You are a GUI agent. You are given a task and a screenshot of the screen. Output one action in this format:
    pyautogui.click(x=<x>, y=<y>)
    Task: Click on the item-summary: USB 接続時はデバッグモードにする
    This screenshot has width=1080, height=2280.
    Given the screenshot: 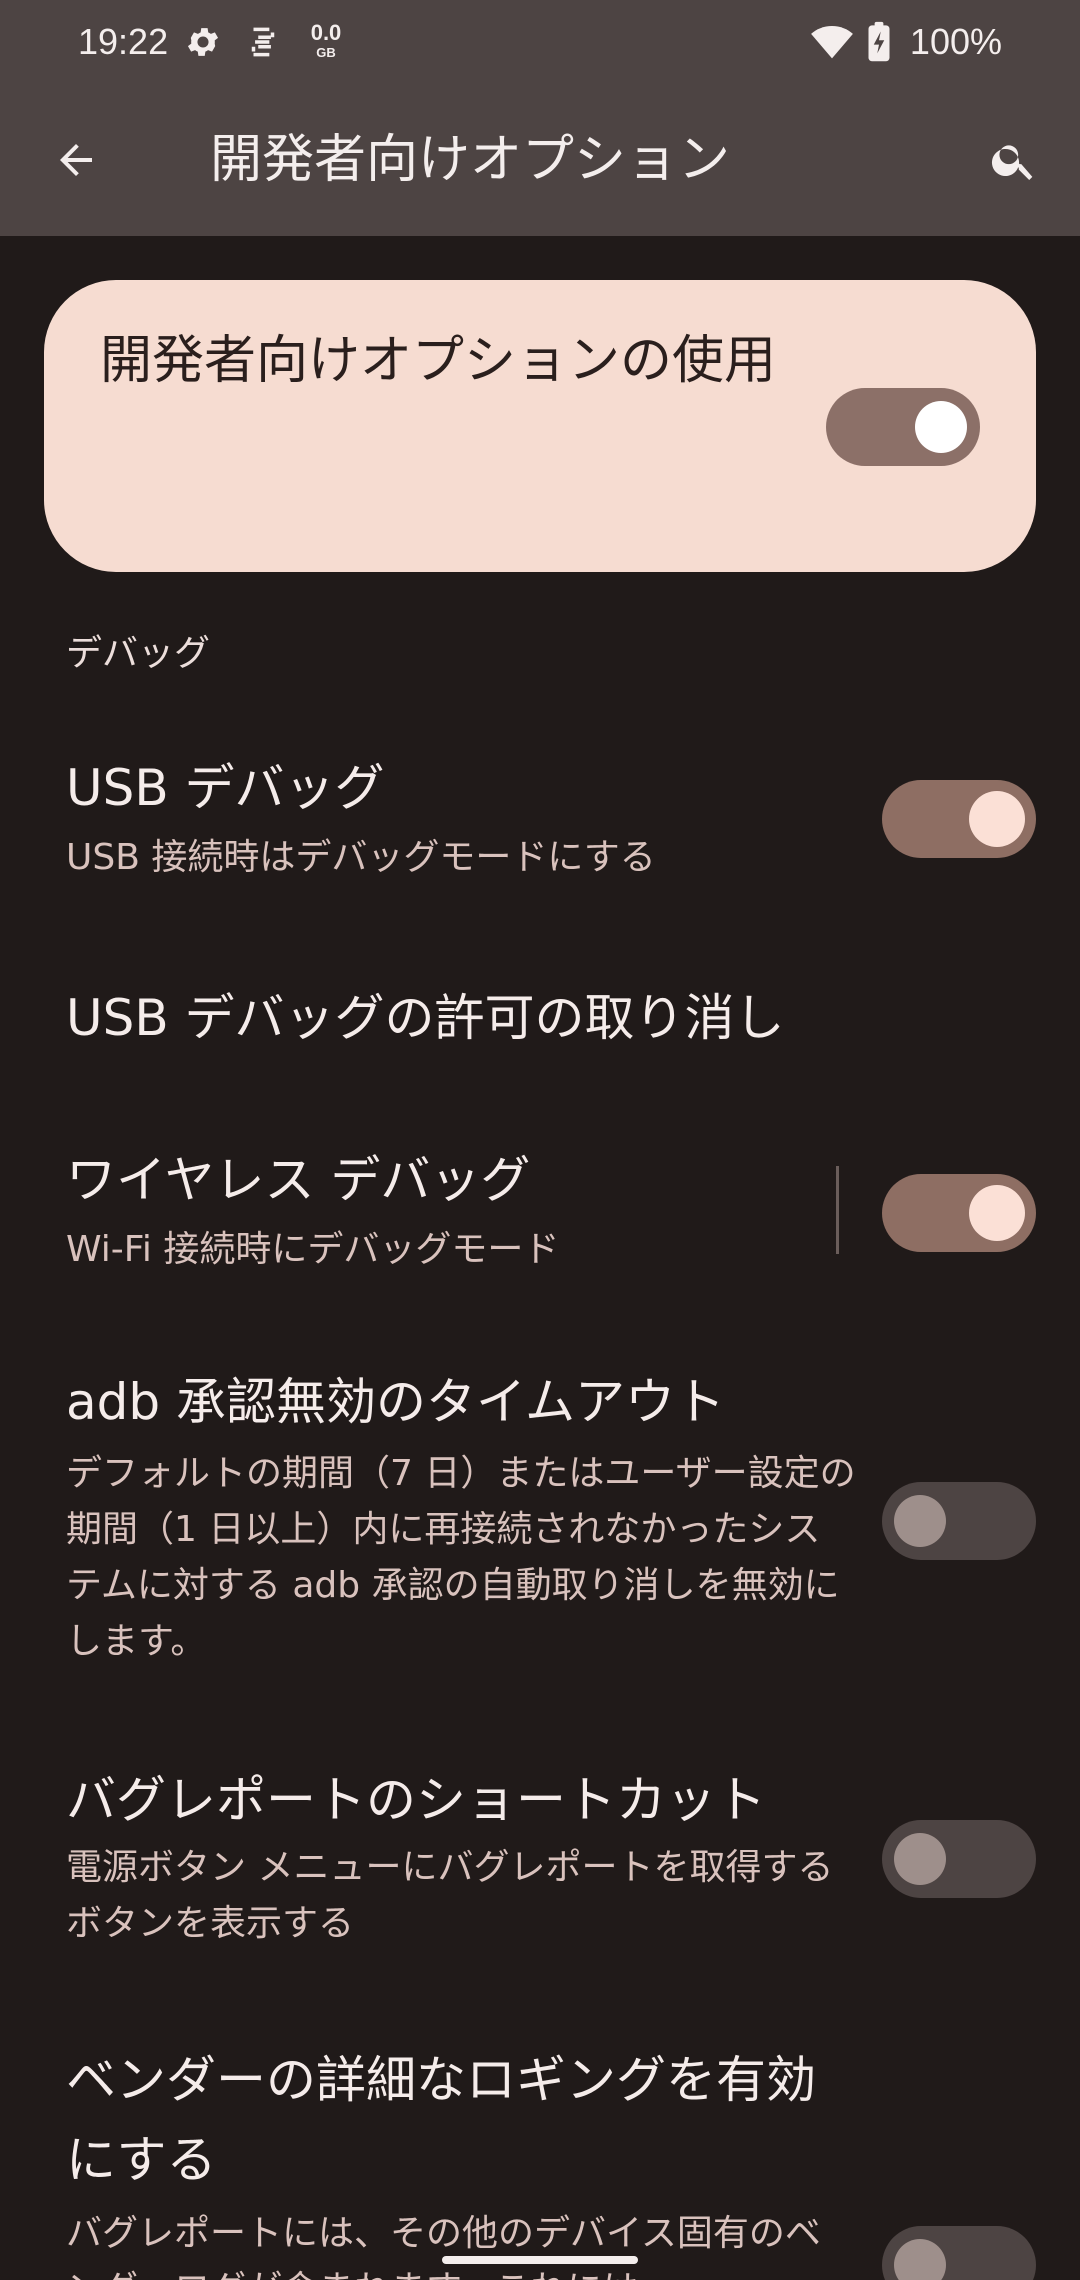 What is the action you would take?
    pyautogui.click(x=361, y=857)
    